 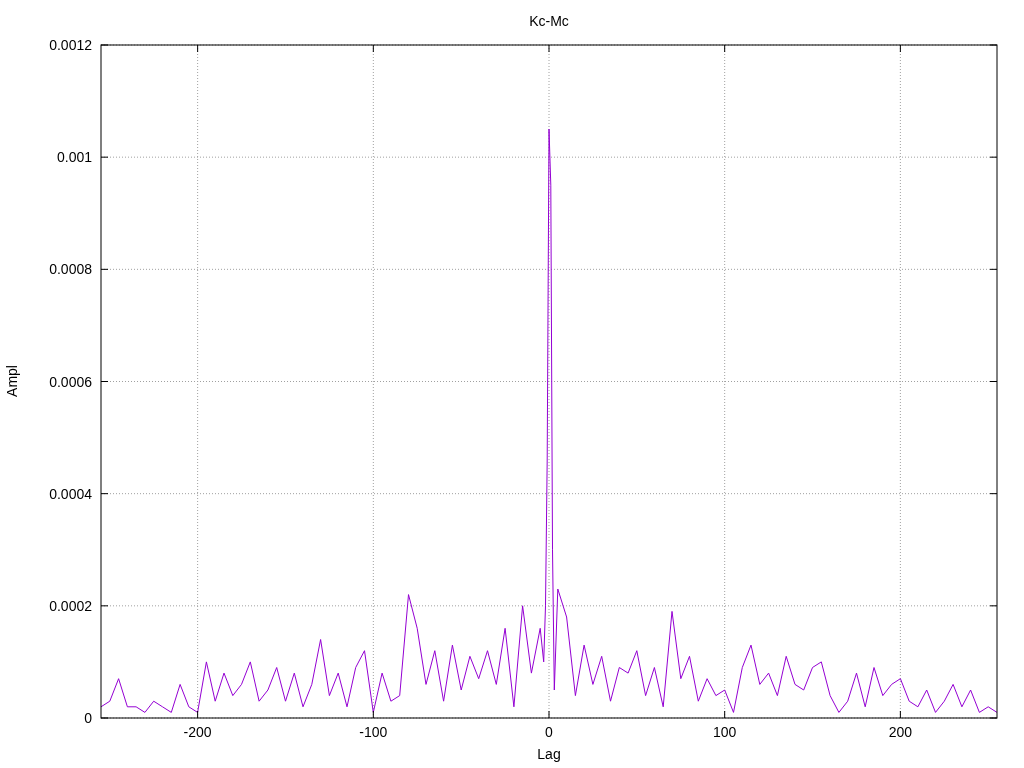 What do you see at coordinates (88, 718) in the screenshot?
I see `y-tick-label: 0` at bounding box center [88, 718].